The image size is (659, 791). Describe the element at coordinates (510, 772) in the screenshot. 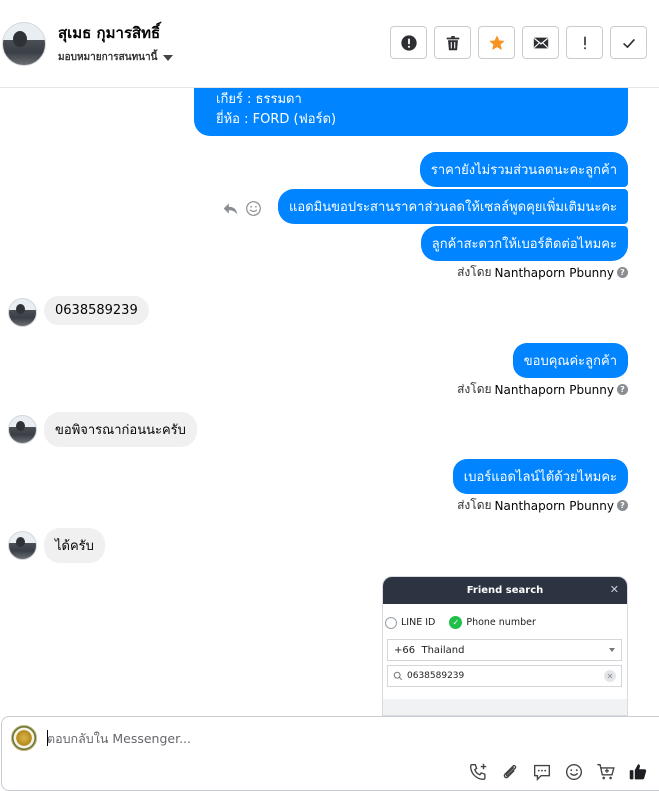

I see `paperclip-icon` at that location.